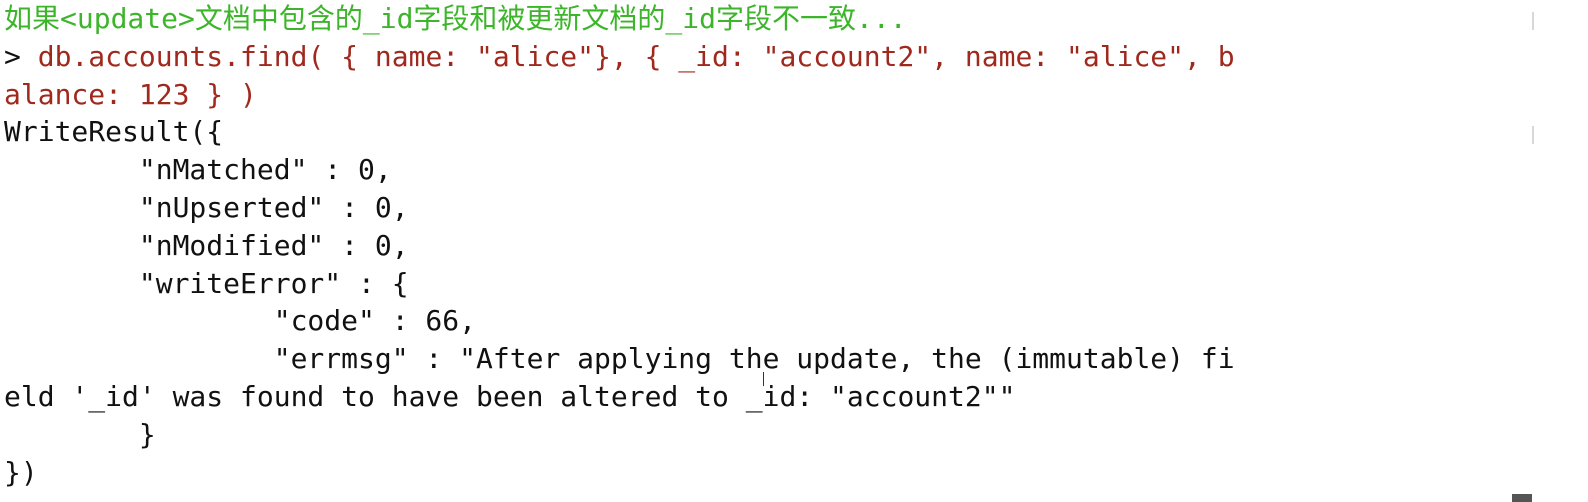  I want to click on text-cursor-icon, so click(763, 379).